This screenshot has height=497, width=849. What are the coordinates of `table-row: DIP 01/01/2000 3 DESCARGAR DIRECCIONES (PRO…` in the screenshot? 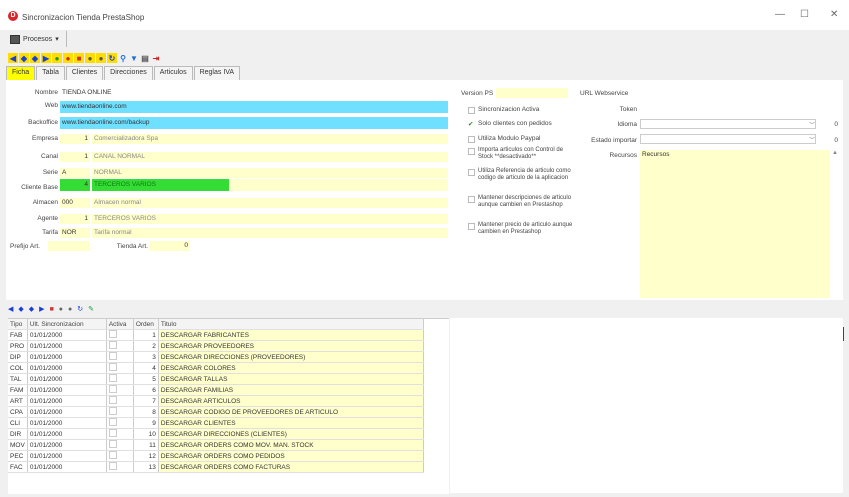 It's located at (216, 357).